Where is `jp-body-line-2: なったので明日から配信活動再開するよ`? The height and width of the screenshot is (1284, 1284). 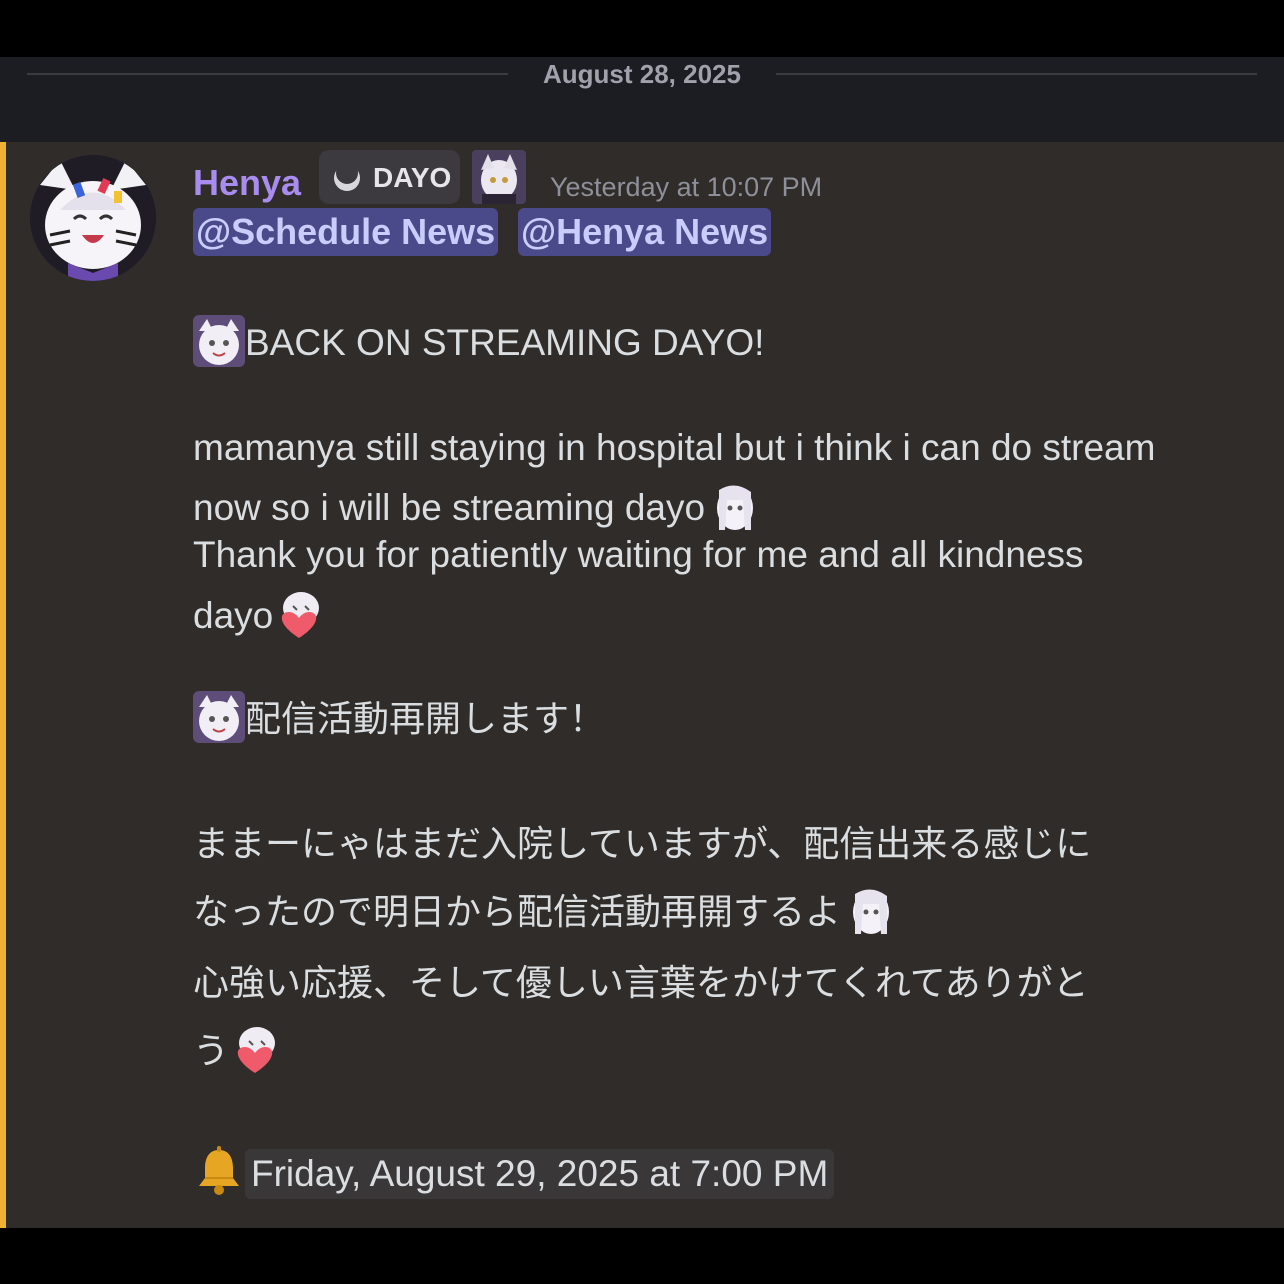 jp-body-line-2: なったので明日から配信活動再開するよ is located at coordinates (543, 909).